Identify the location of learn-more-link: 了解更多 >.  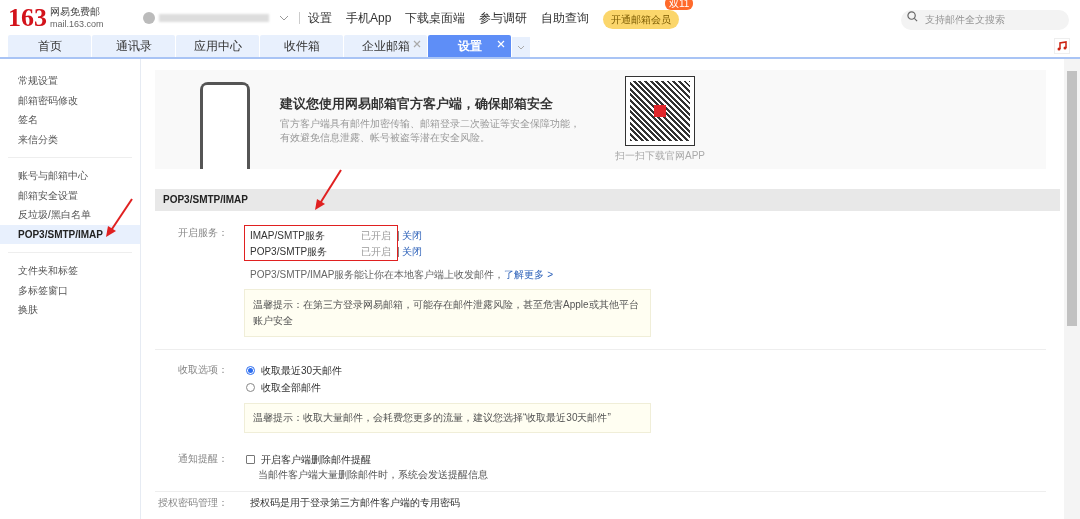
(529, 274).